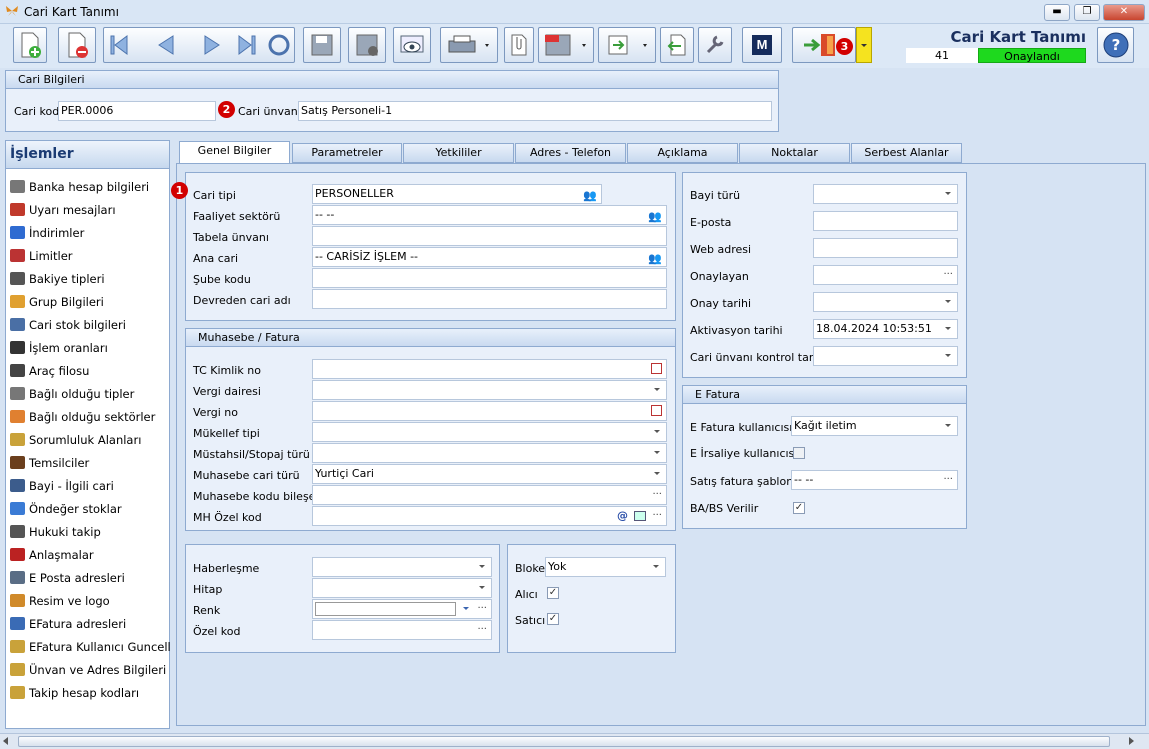 Image resolution: width=1149 pixels, height=749 pixels. What do you see at coordinates (90, 463) in the screenshot?
I see `sidebar-item: Temsilciler` at bounding box center [90, 463].